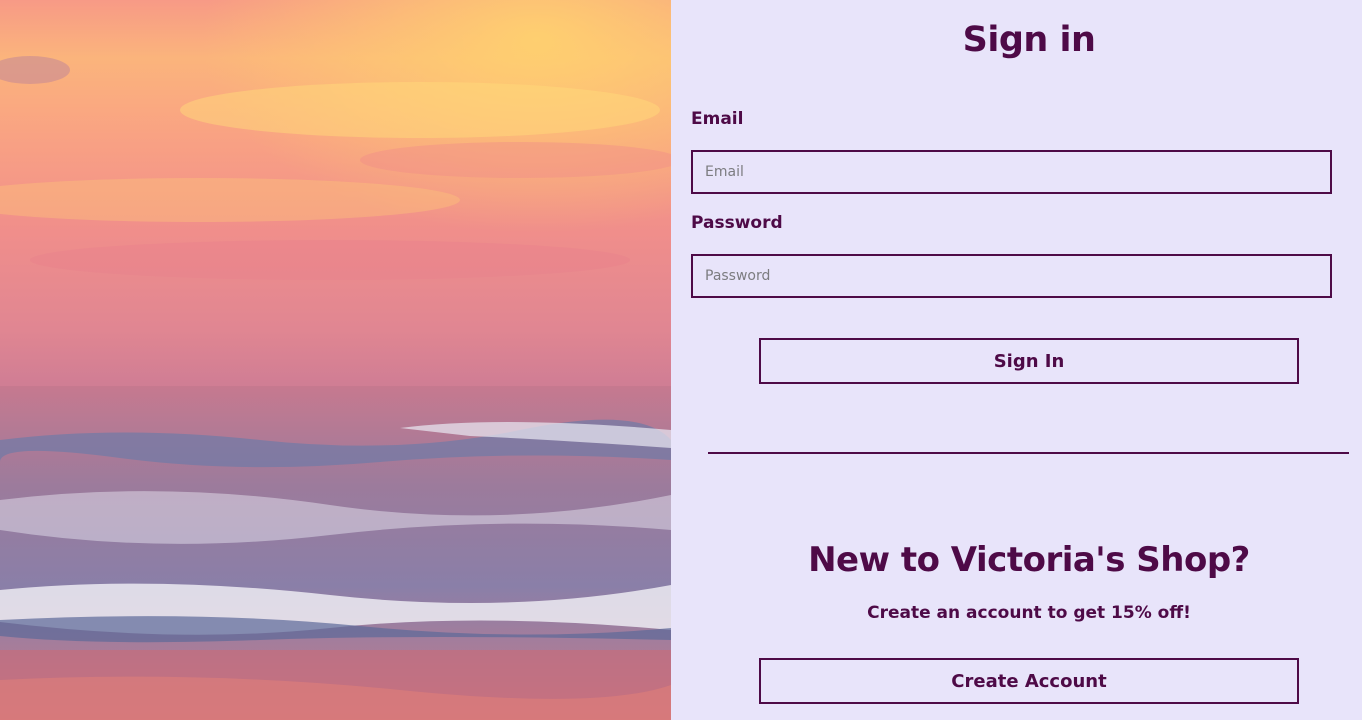  I want to click on sign-in-button: Sign In, so click(1029, 361).